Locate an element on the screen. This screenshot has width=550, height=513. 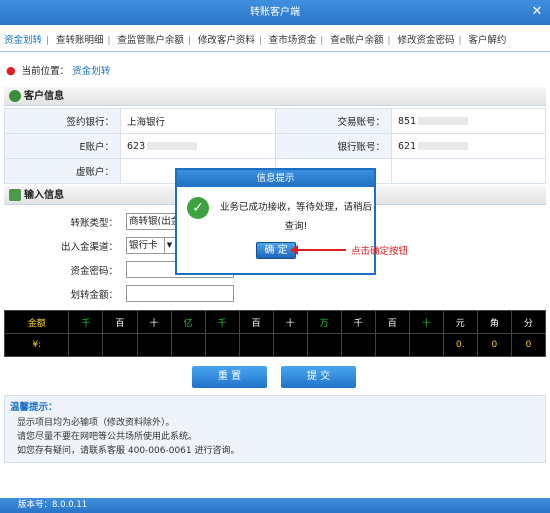
tab-supervised-balance: 查监管账户余额 is located at coordinates (150, 40).